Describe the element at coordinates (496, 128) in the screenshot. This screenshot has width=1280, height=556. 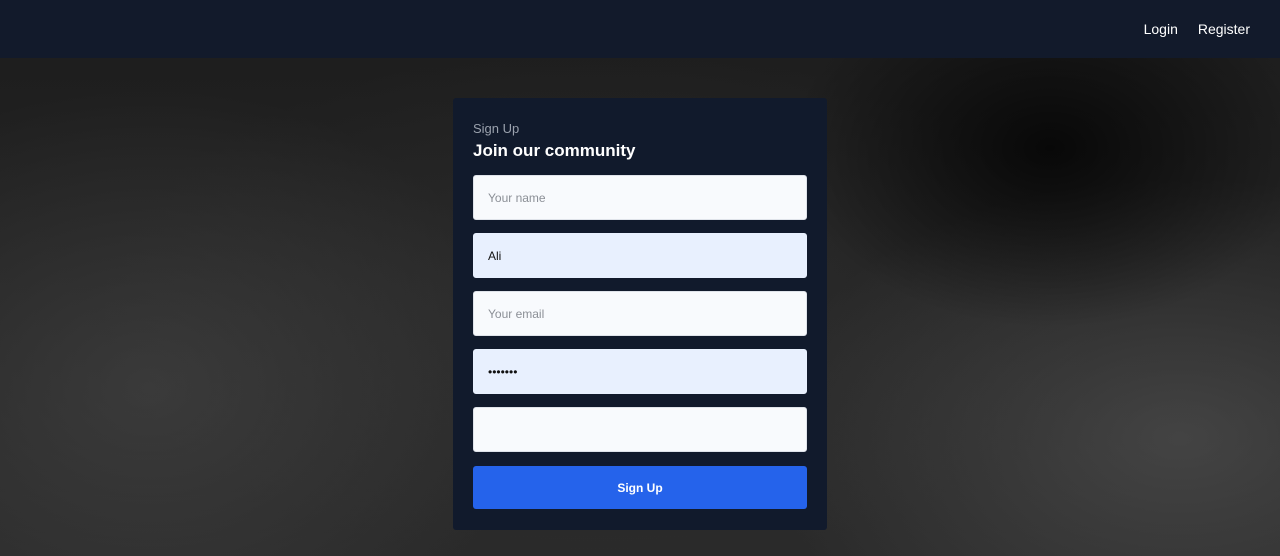
I see `card-subtitle: Sign Up` at that location.